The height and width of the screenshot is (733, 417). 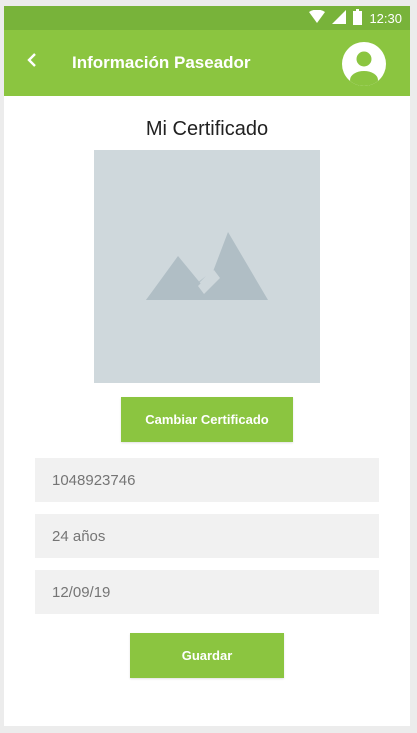 What do you see at coordinates (207, 655) in the screenshot?
I see `save-button: Guardar` at bounding box center [207, 655].